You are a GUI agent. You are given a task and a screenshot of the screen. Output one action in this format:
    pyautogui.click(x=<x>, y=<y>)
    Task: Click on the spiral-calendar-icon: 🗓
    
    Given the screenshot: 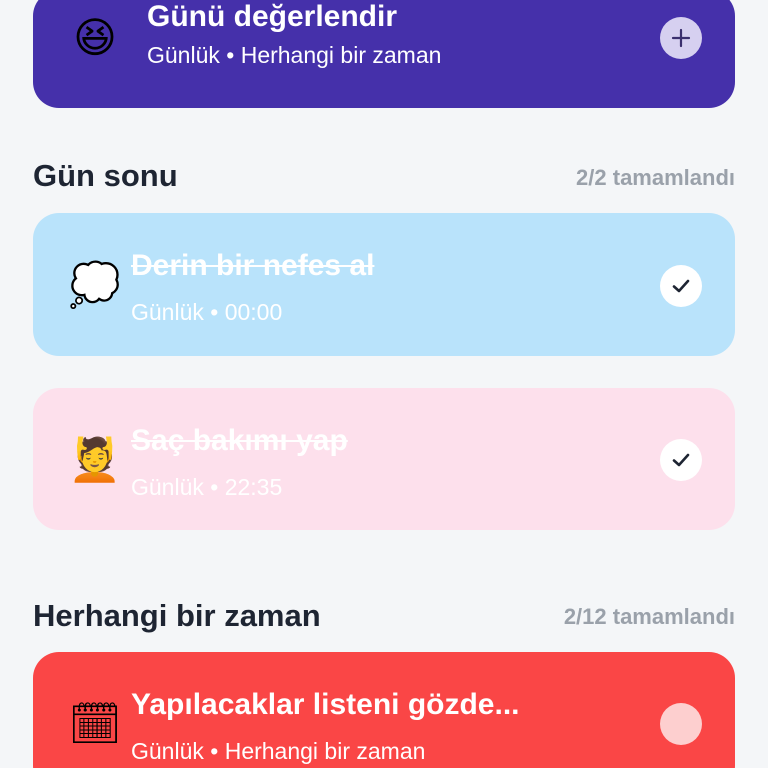 What is the action you would take?
    pyautogui.click(x=95, y=723)
    